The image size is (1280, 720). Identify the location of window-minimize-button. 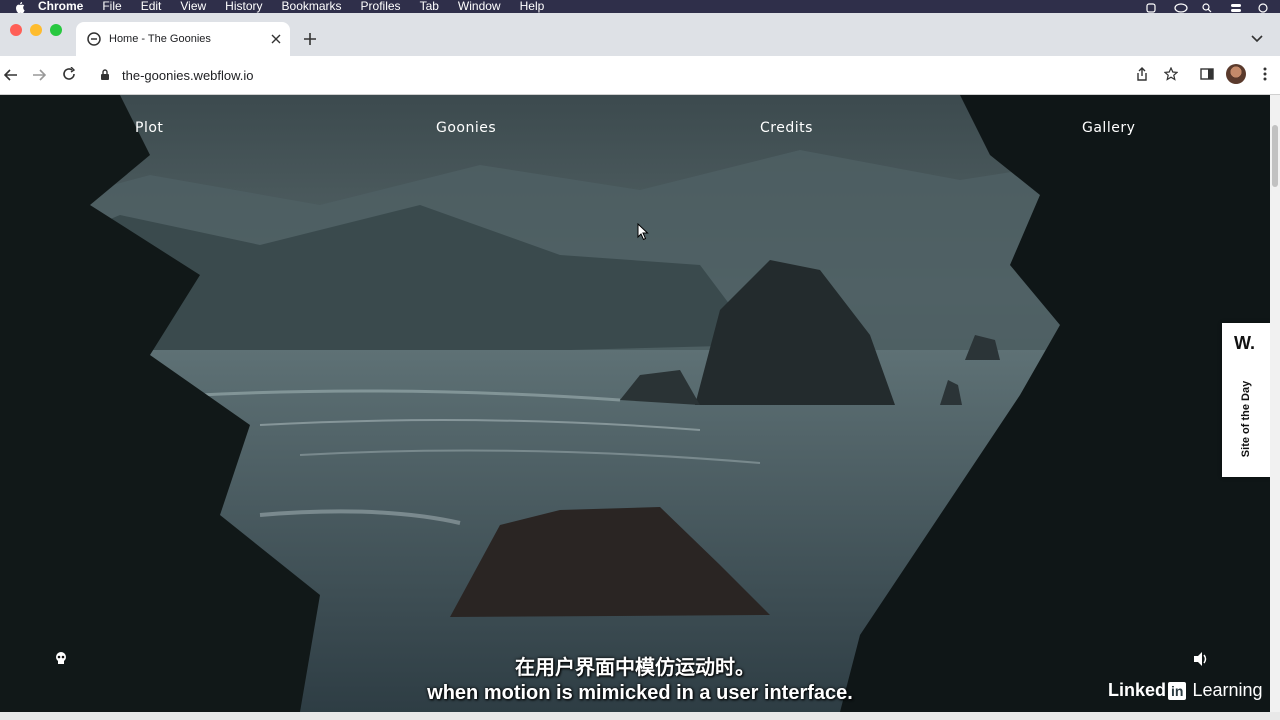
(36, 30).